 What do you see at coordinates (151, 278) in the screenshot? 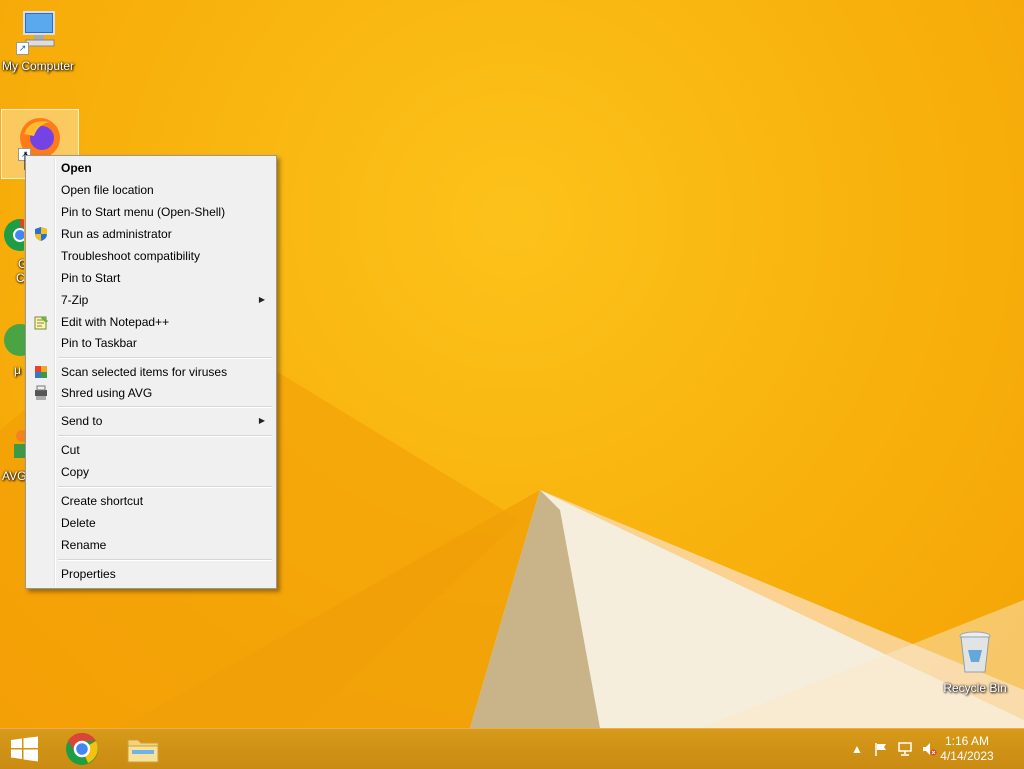
I see `menu-item-pin-to-start: Pin to Start` at bounding box center [151, 278].